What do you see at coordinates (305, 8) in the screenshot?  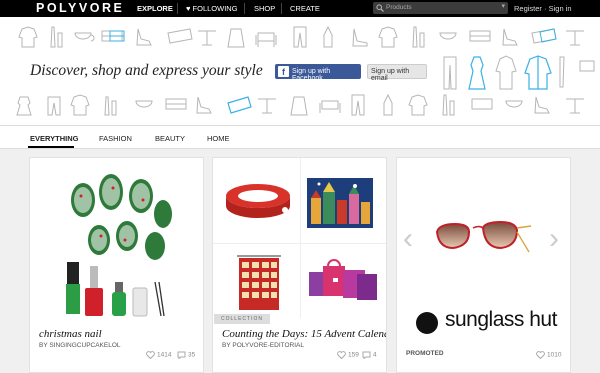 I see `nav-create: CREATE` at bounding box center [305, 8].